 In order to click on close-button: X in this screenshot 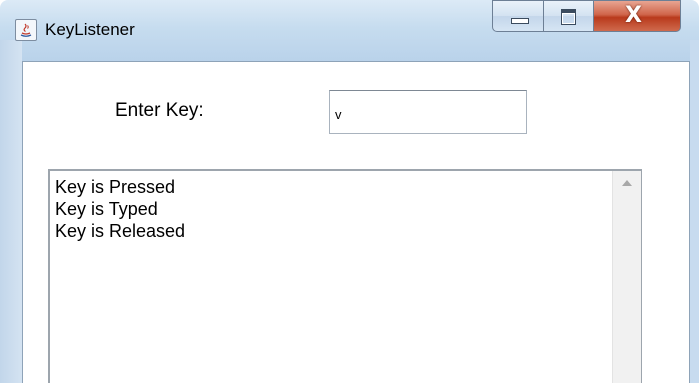, I will do `click(637, 16)`.